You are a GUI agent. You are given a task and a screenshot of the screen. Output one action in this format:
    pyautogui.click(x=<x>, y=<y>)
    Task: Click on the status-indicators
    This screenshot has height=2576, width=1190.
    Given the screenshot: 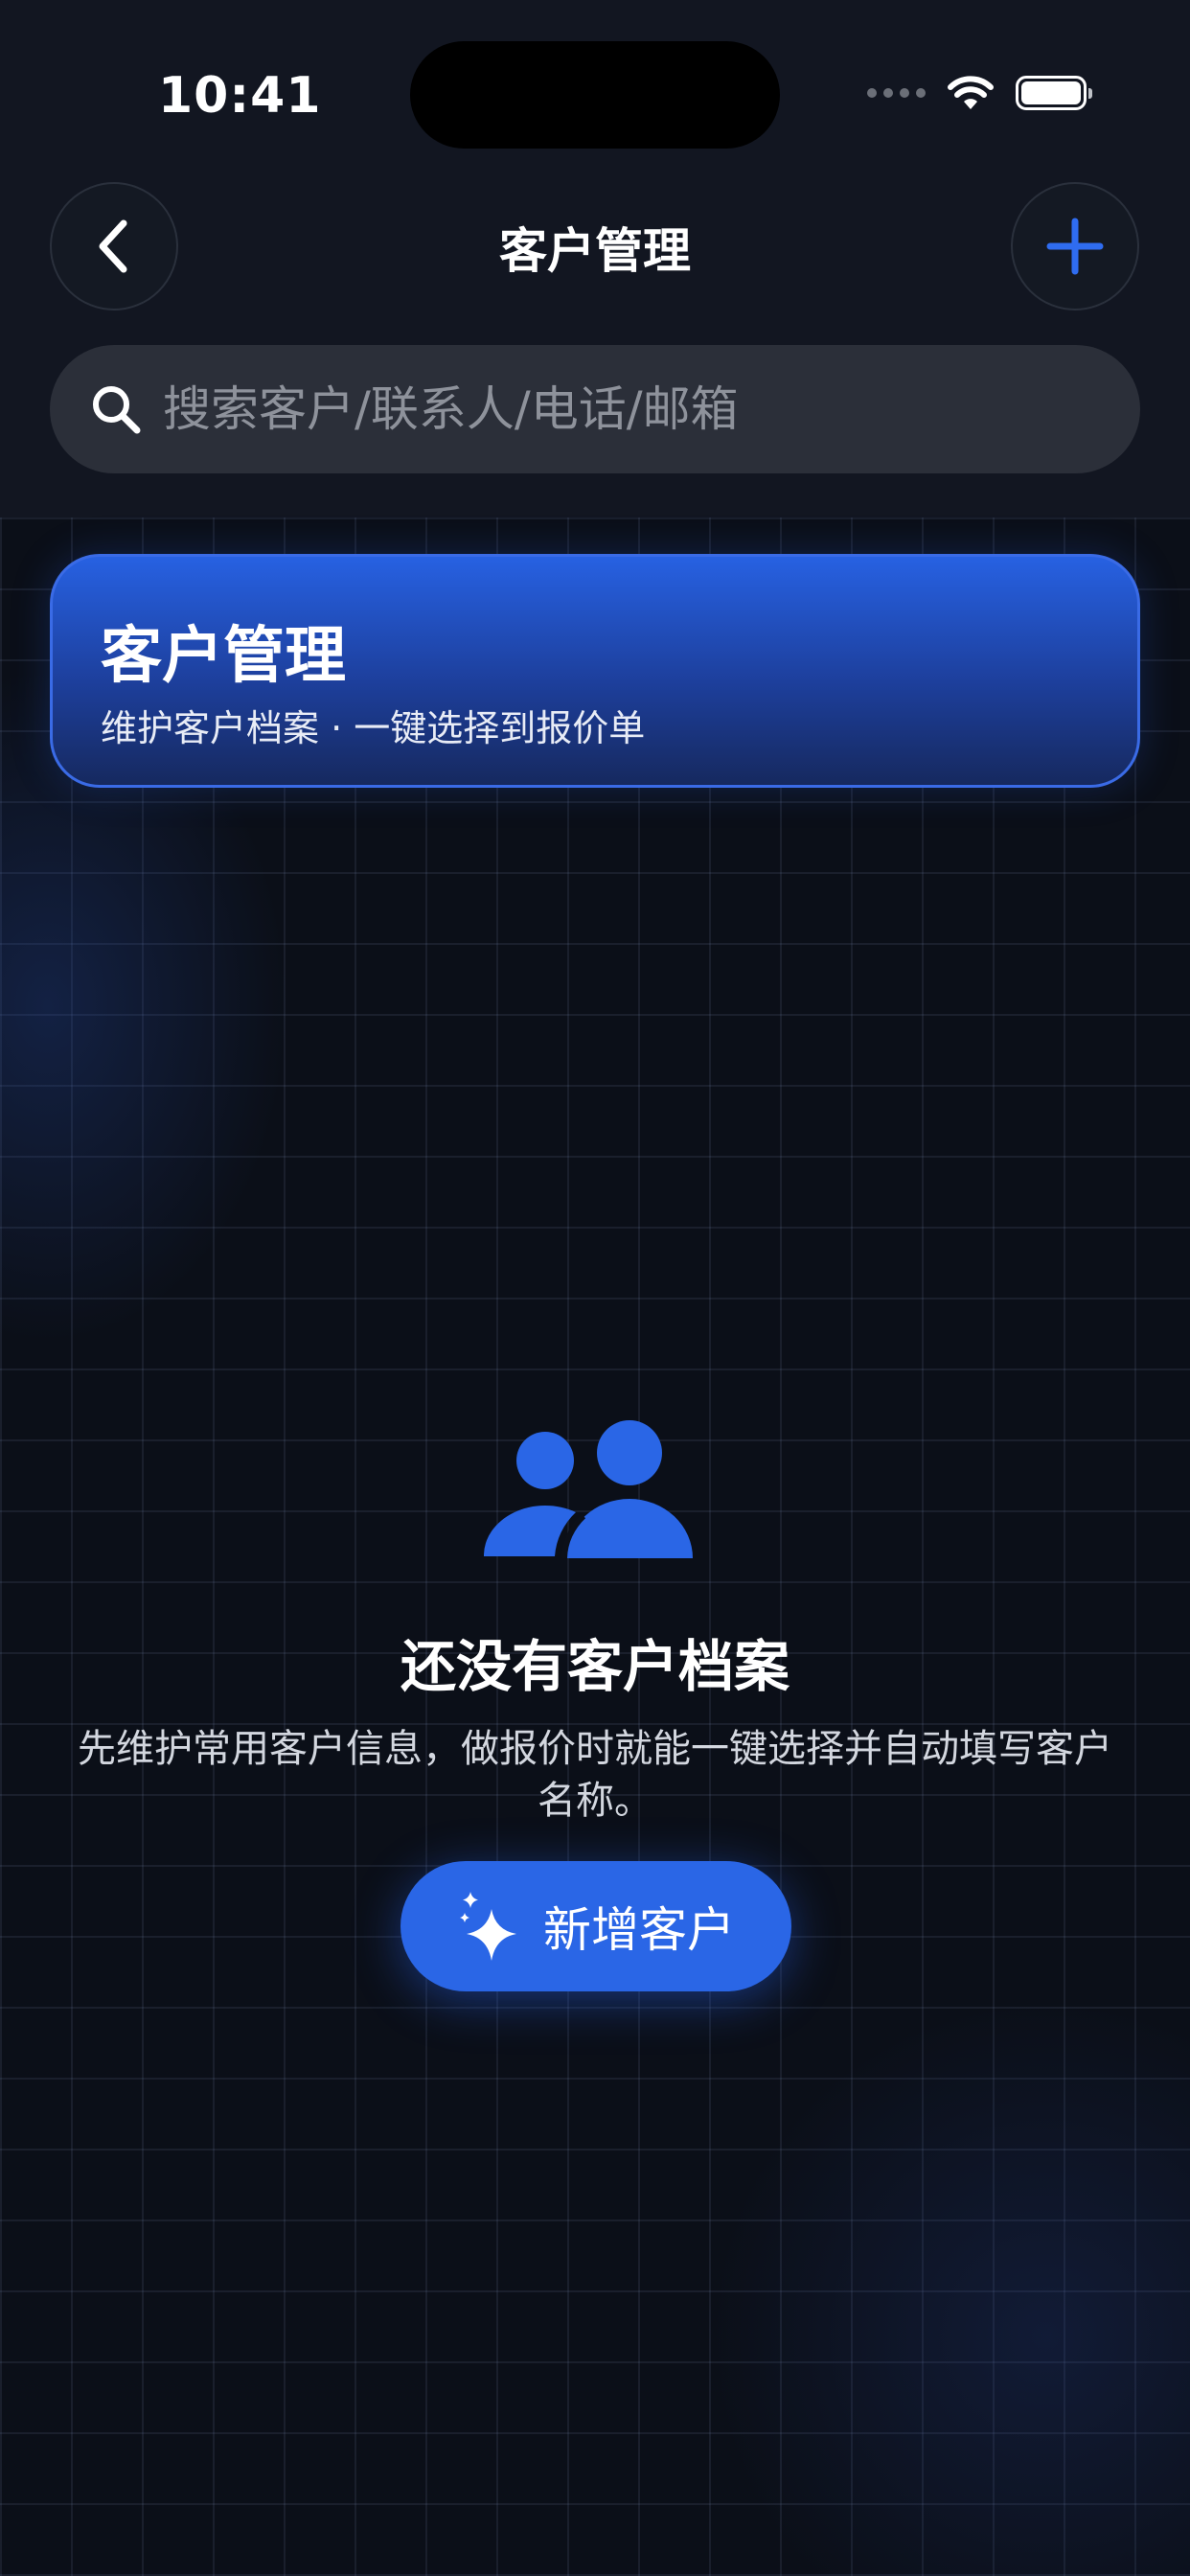 What is the action you would take?
    pyautogui.click(x=980, y=93)
    